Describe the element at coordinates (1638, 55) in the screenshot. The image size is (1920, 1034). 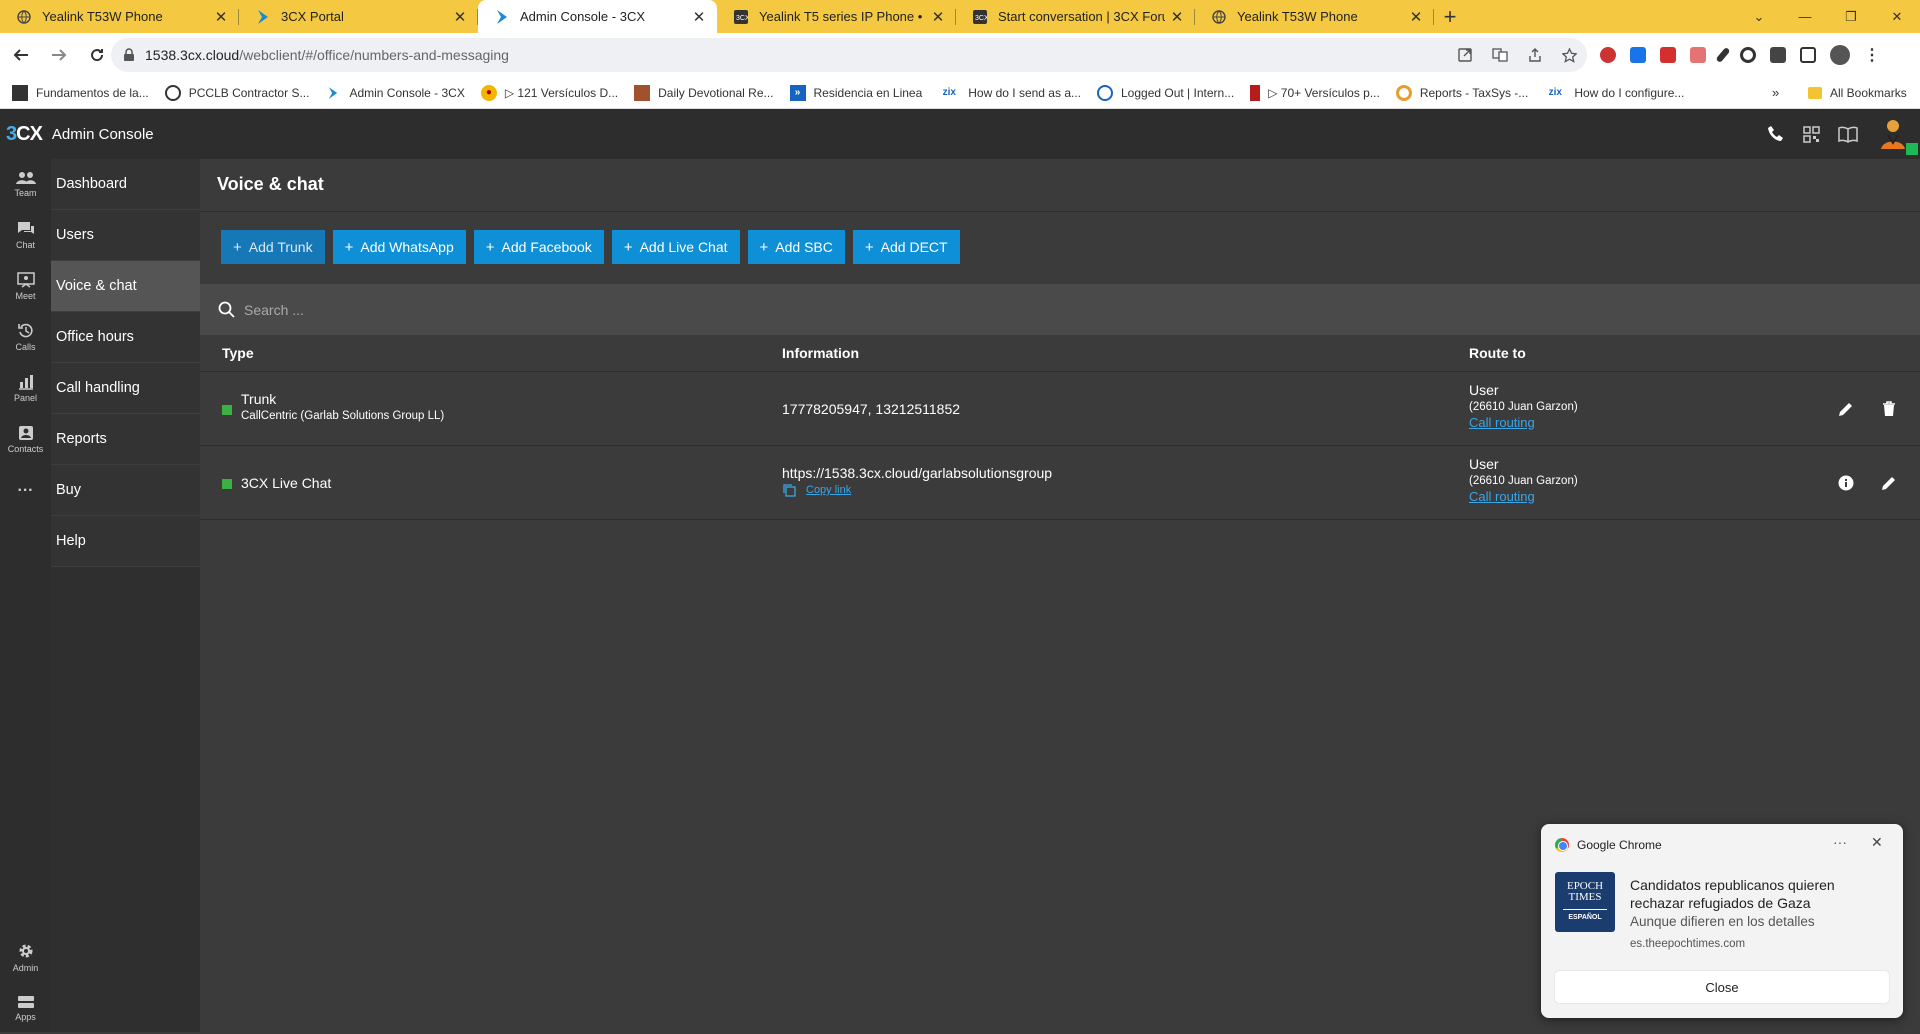
I see `download-icon` at that location.